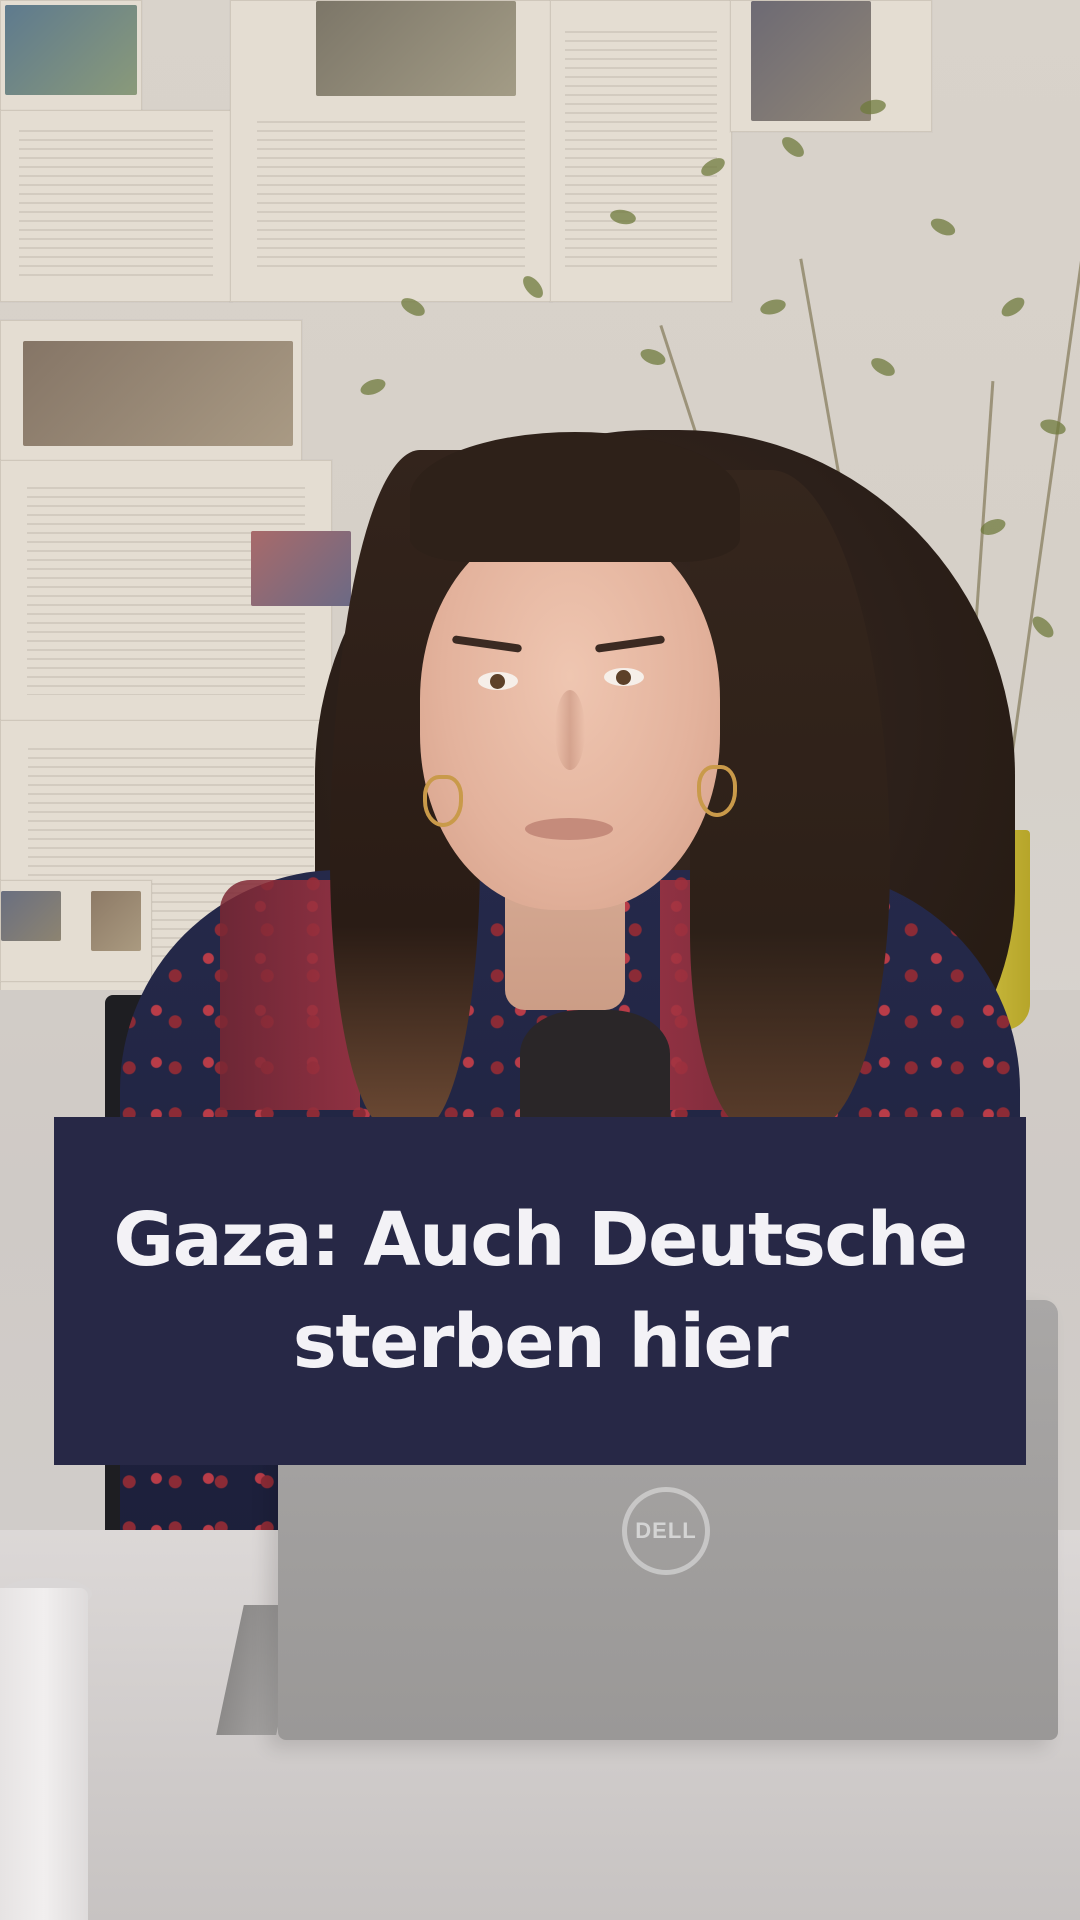 This screenshot has height=1920, width=1080. Describe the element at coordinates (569, 829) in the screenshot. I see `mouth` at that location.